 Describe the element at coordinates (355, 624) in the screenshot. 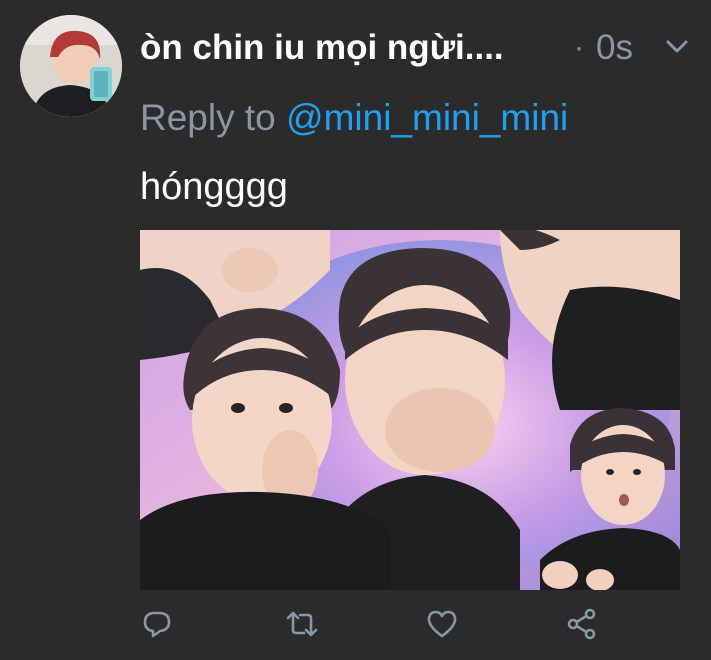

I see `tweet-actions` at that location.